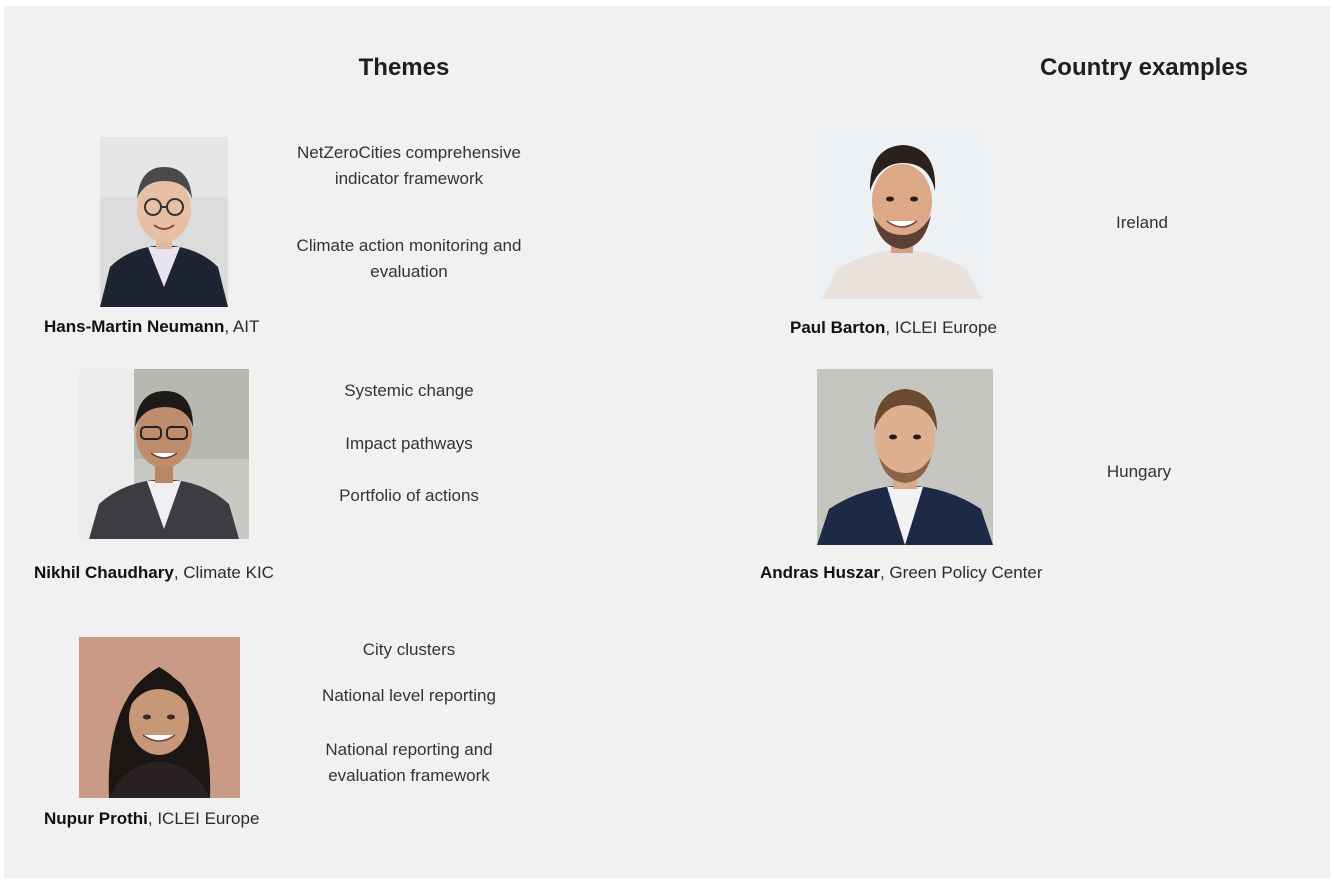 The image size is (1334, 880). I want to click on theme-topic: Portfolio of actions, so click(409, 495).